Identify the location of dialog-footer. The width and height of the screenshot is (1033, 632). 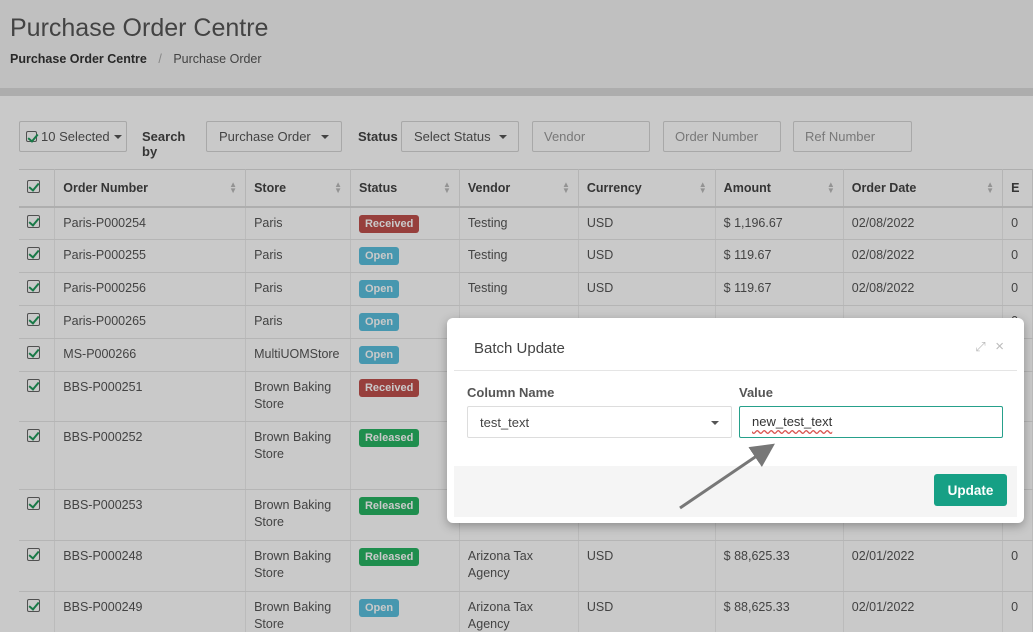
(735, 491).